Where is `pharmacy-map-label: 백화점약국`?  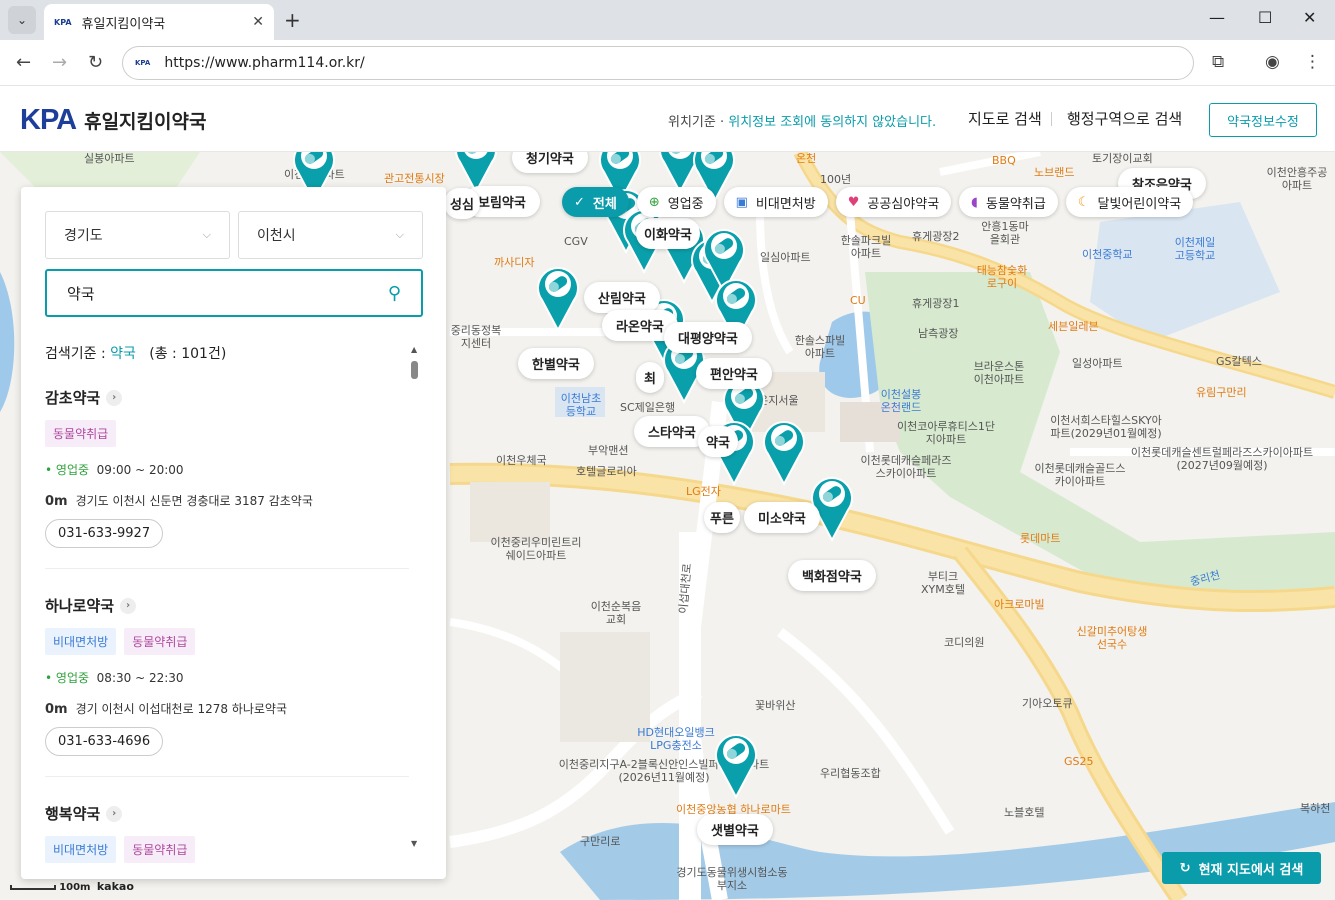
pharmacy-map-label: 백화점약국 is located at coordinates (832, 575).